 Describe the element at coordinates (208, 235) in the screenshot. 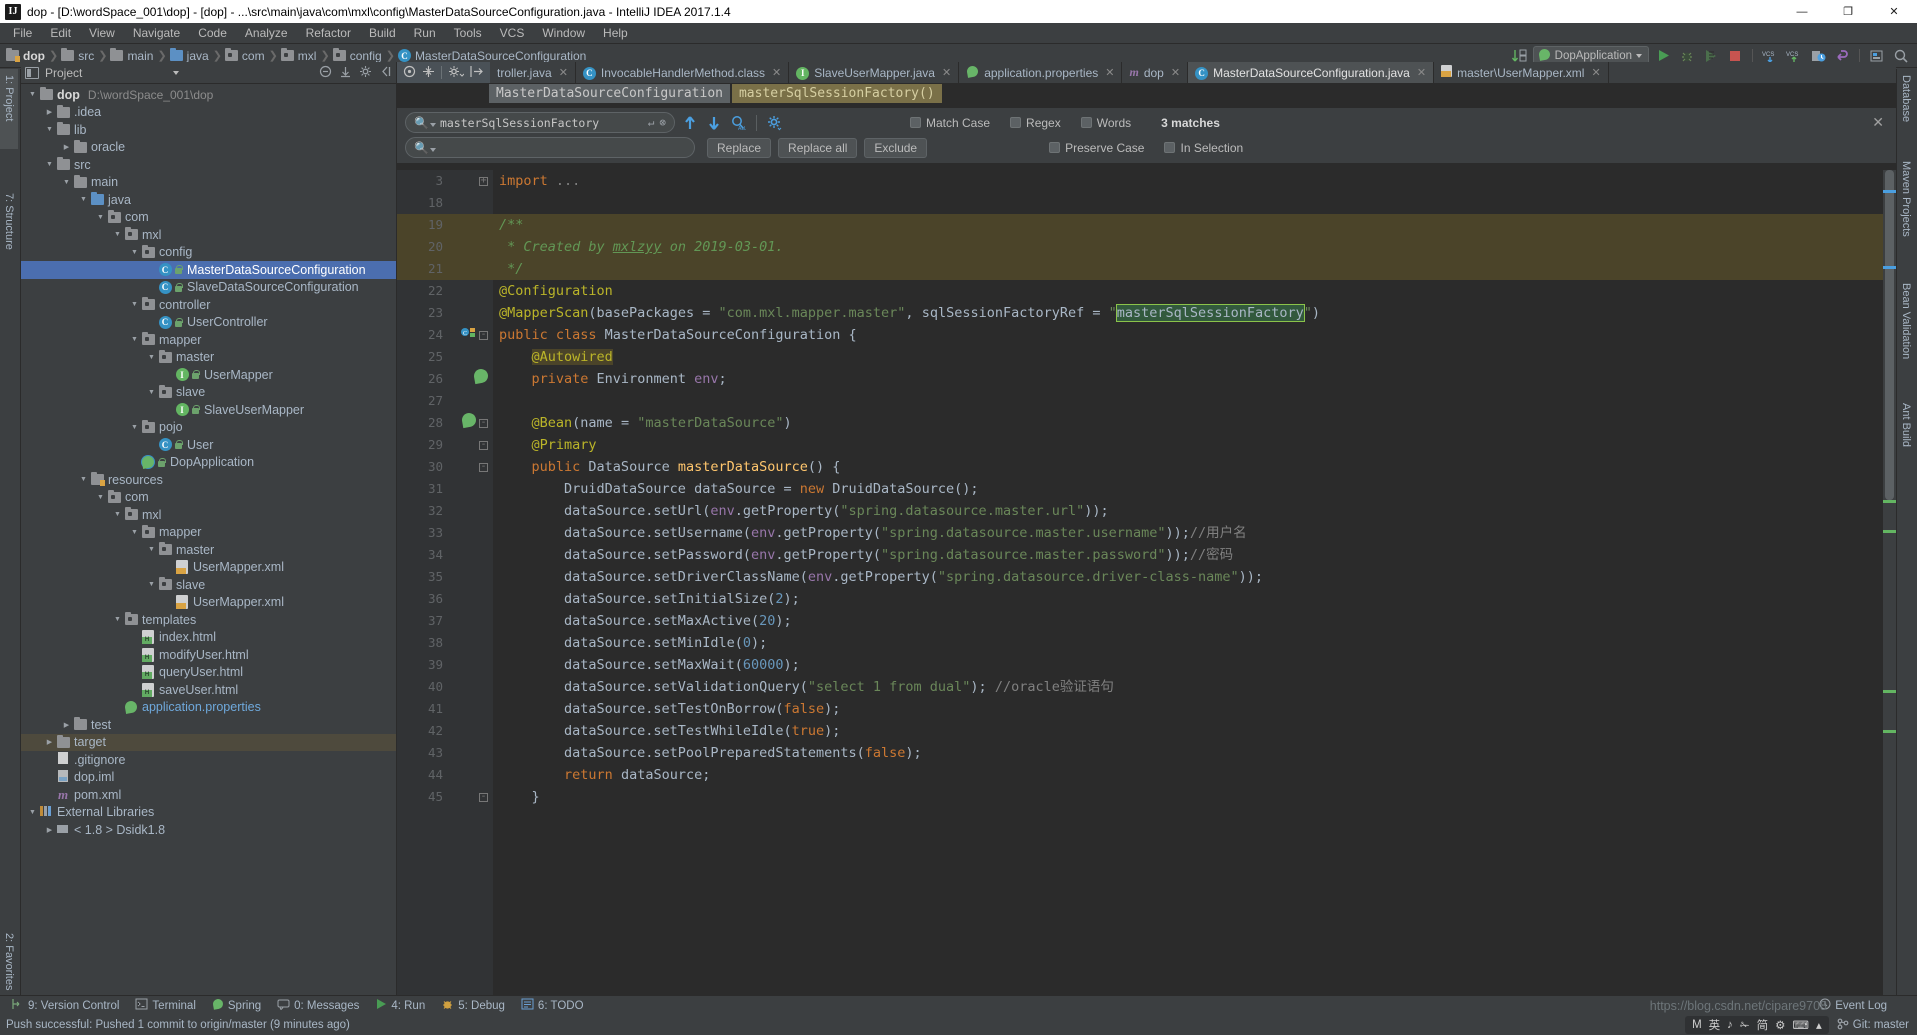

I see `tree-node-mxl: ▼ mxl` at that location.